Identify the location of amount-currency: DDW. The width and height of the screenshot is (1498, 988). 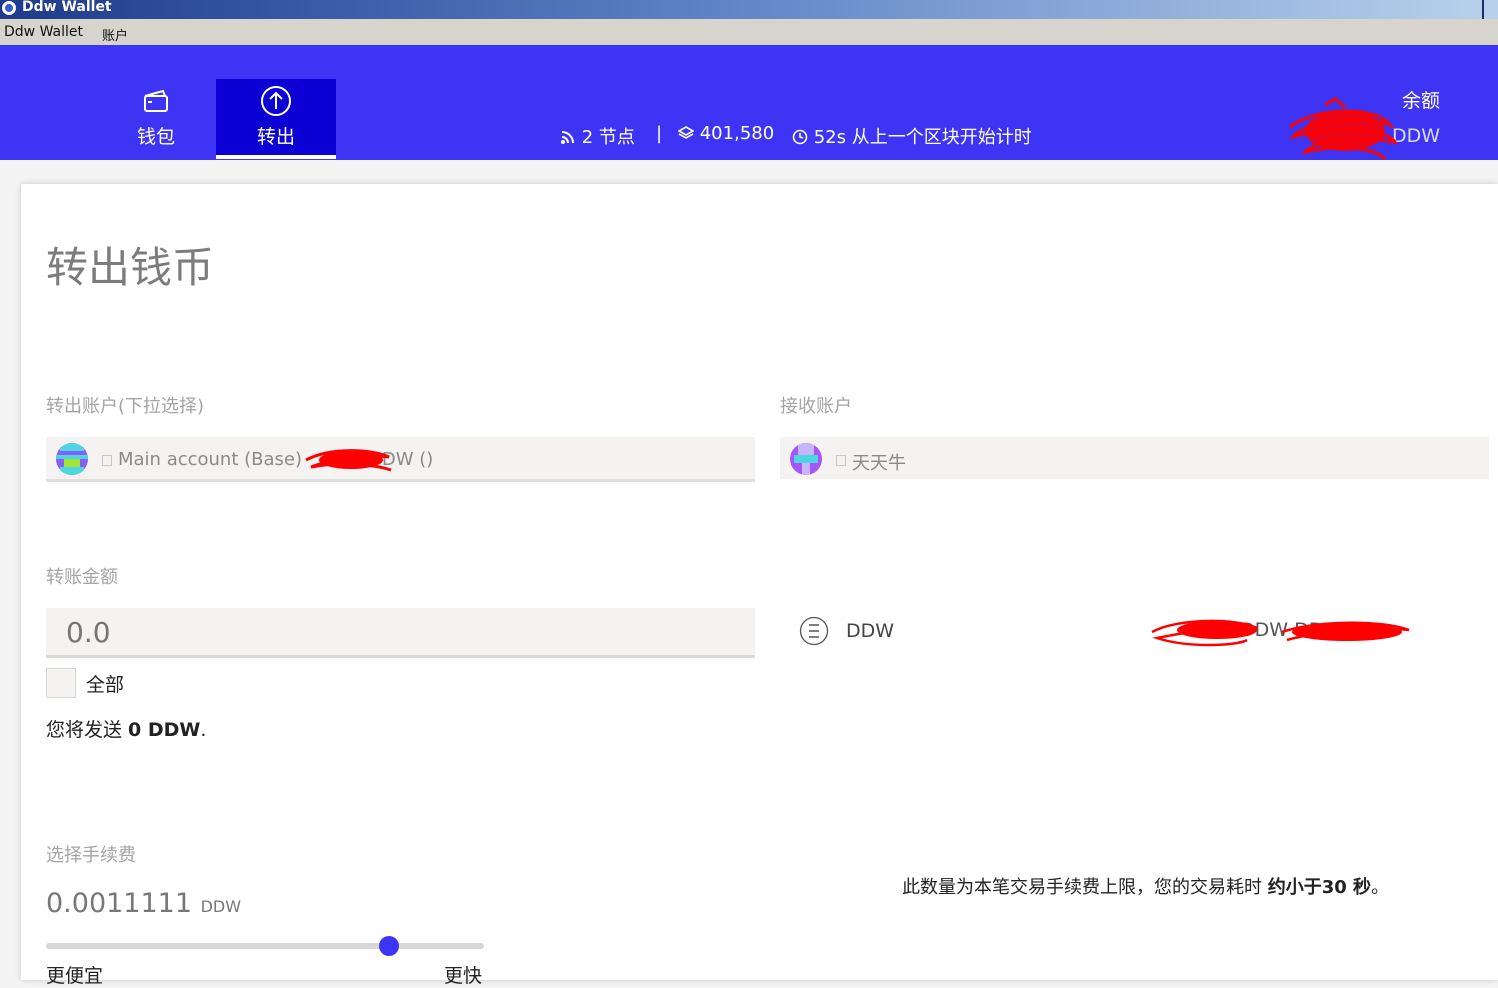
(870, 631).